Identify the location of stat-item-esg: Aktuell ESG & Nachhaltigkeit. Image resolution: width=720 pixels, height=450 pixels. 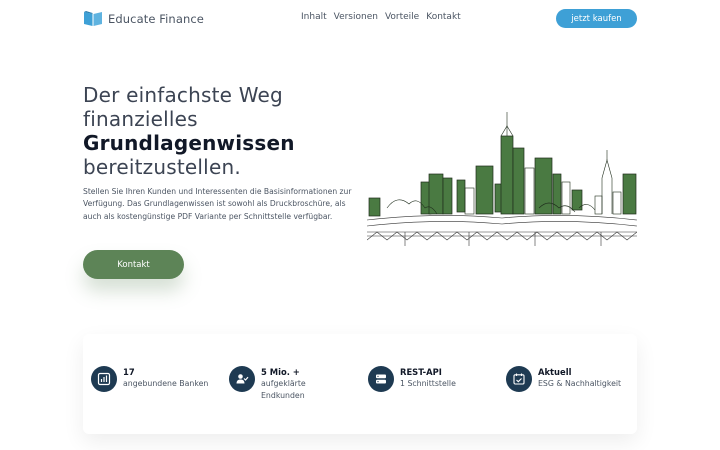
(563, 379).